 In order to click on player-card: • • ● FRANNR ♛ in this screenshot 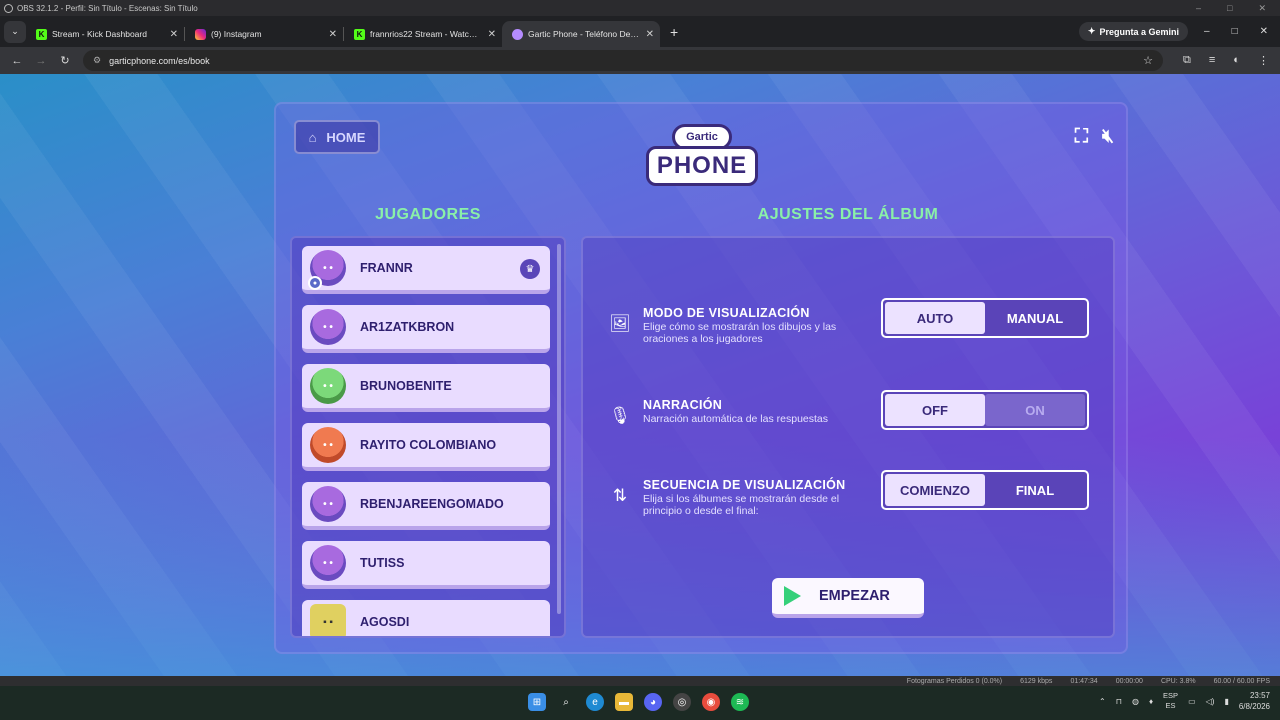, I will do `click(426, 270)`.